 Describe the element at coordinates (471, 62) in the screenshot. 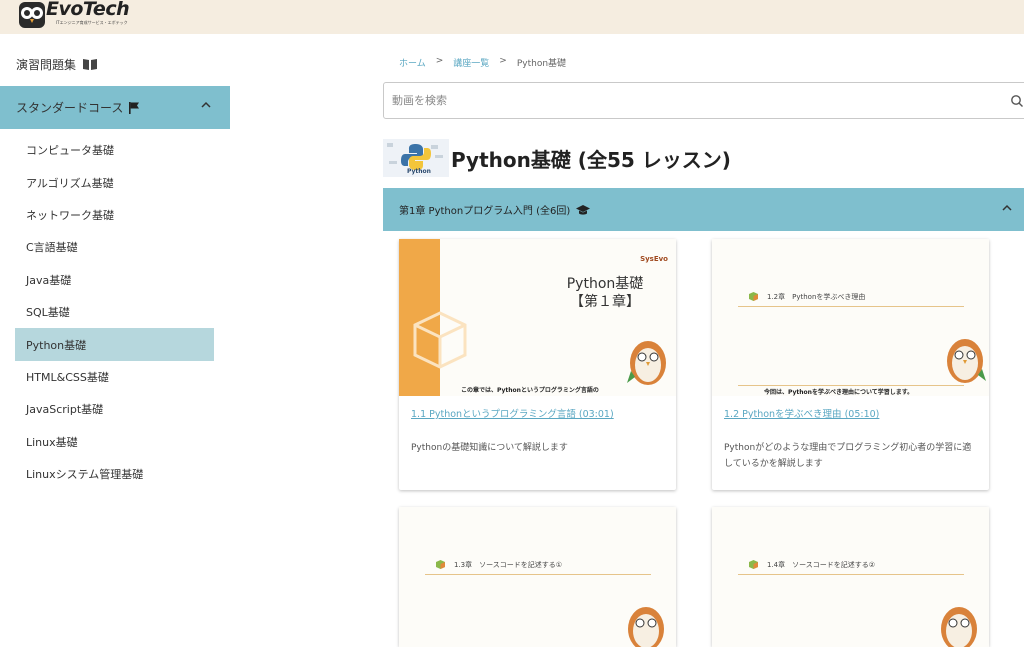

I see `breadcrumb-courses: 講座一覧` at that location.